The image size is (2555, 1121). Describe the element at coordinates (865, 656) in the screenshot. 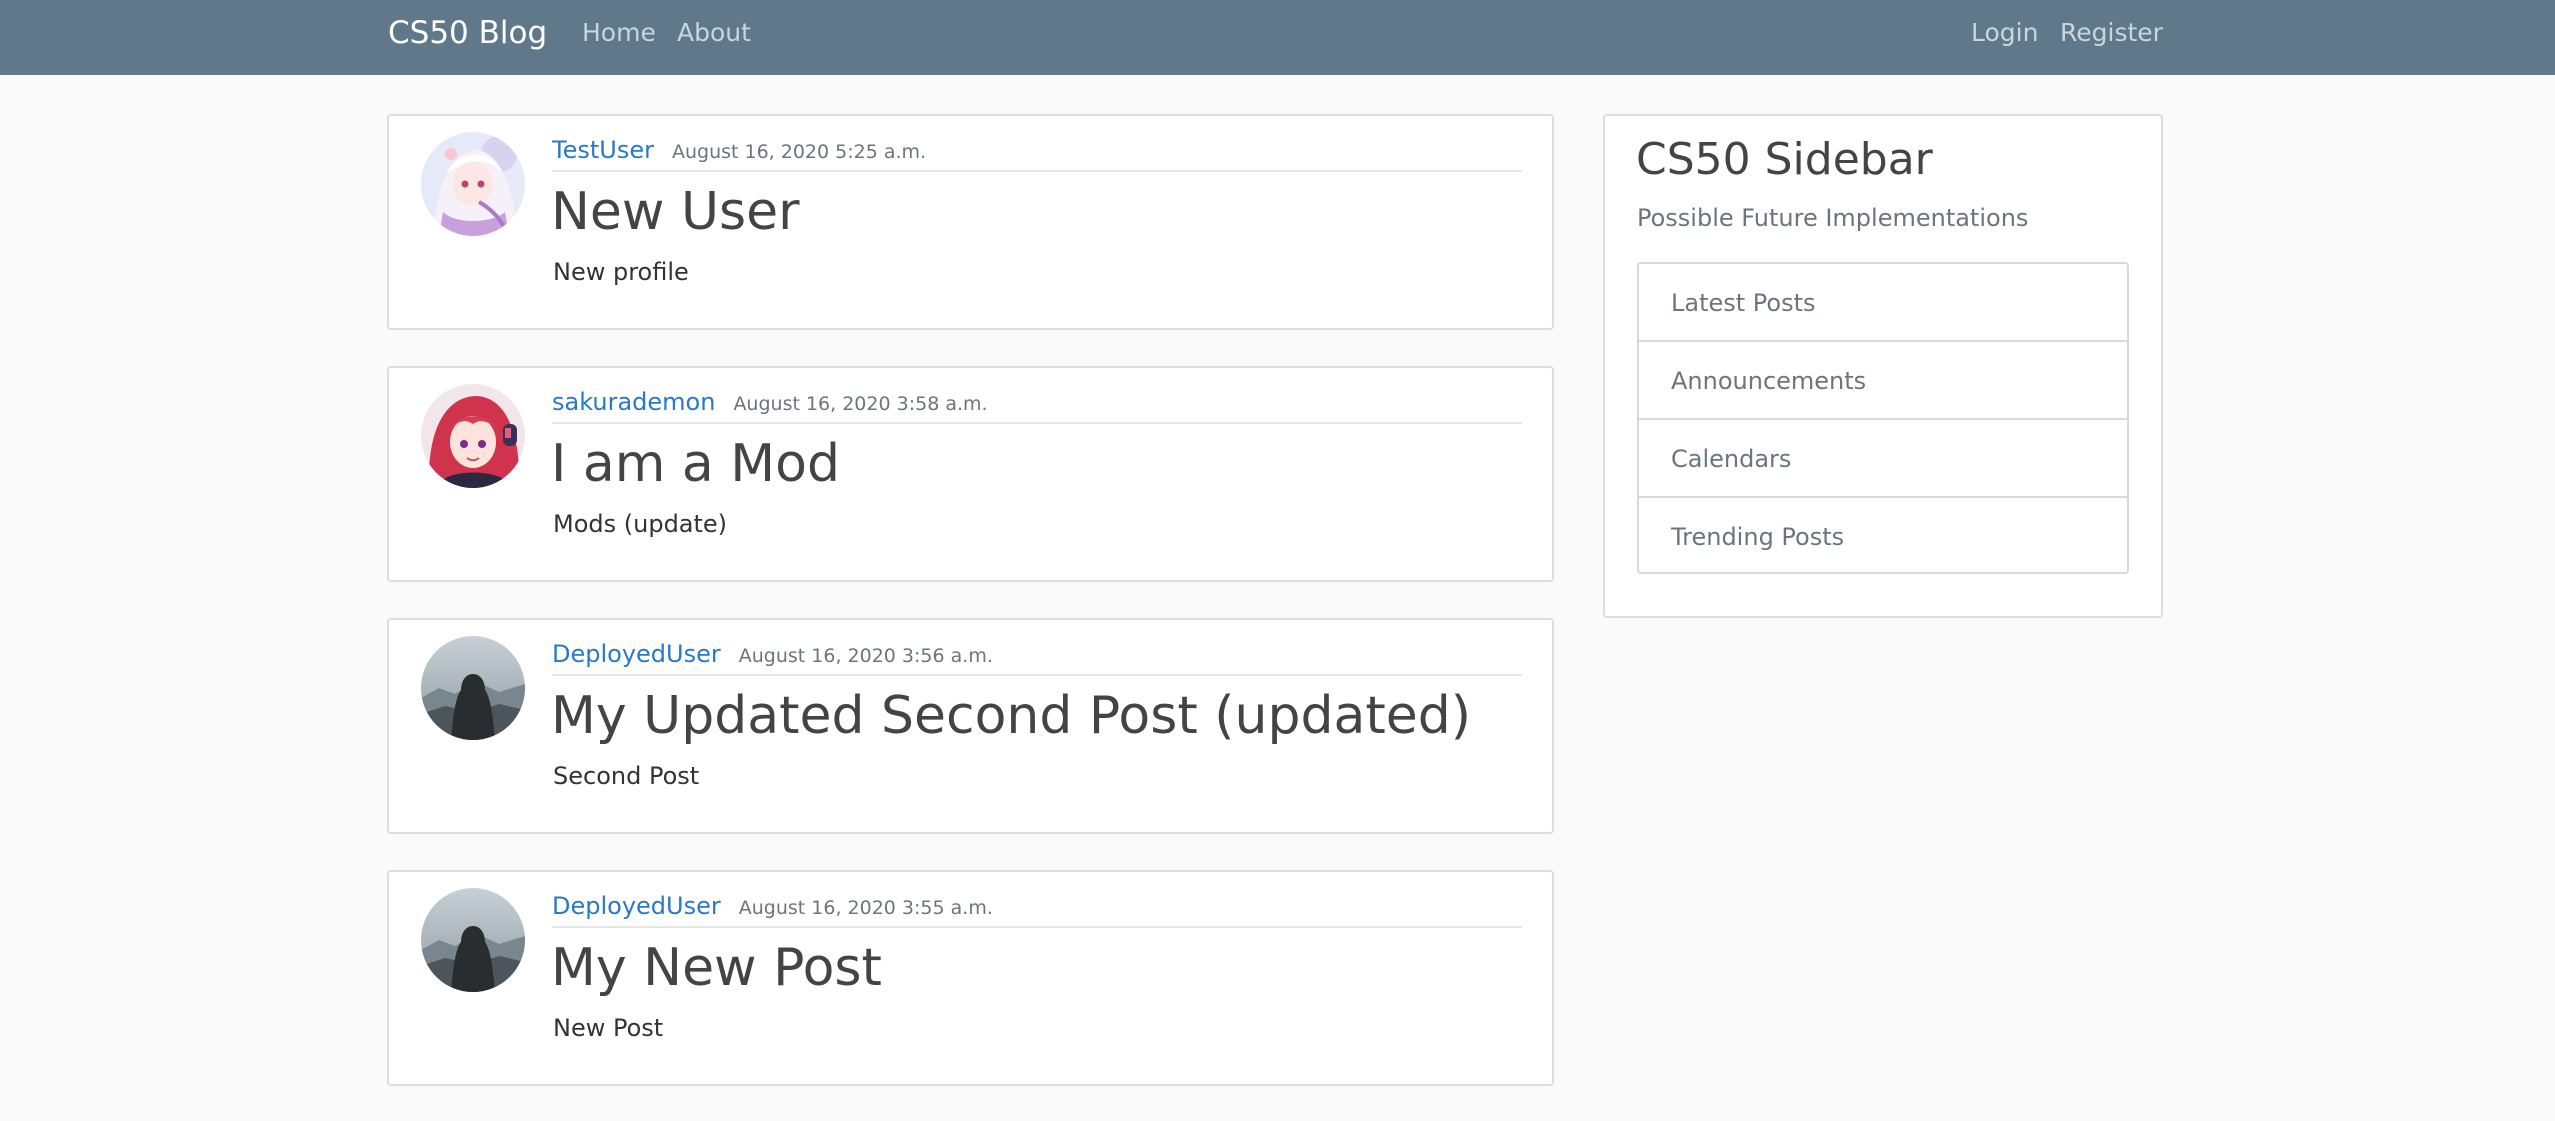

I see `post-date: August 16, 2020 3:56 a.m.` at that location.